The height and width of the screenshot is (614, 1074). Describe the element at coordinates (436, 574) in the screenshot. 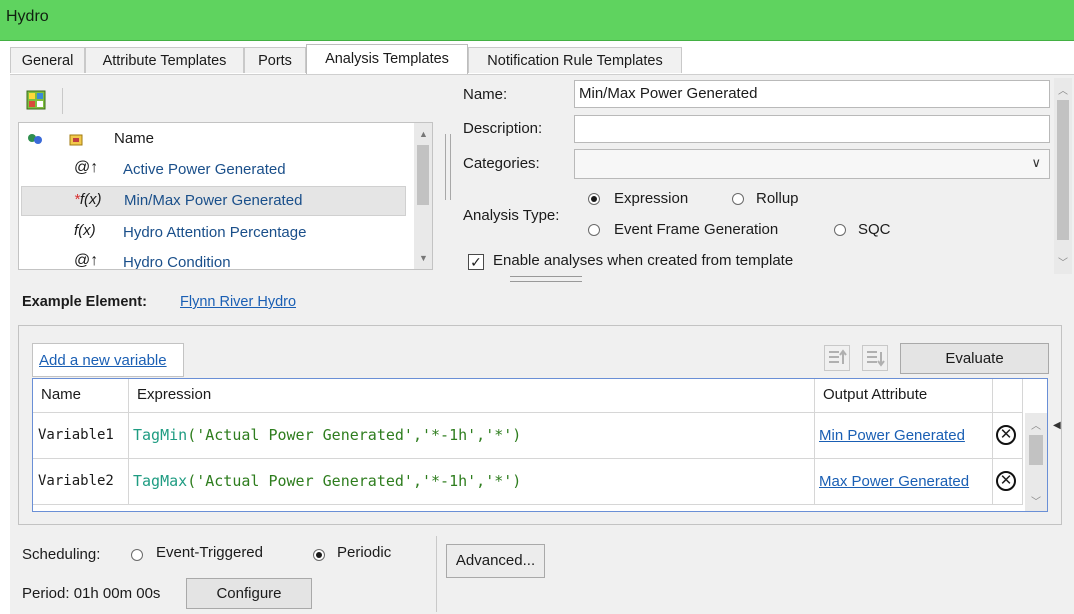

I see `scheduling-divider` at that location.